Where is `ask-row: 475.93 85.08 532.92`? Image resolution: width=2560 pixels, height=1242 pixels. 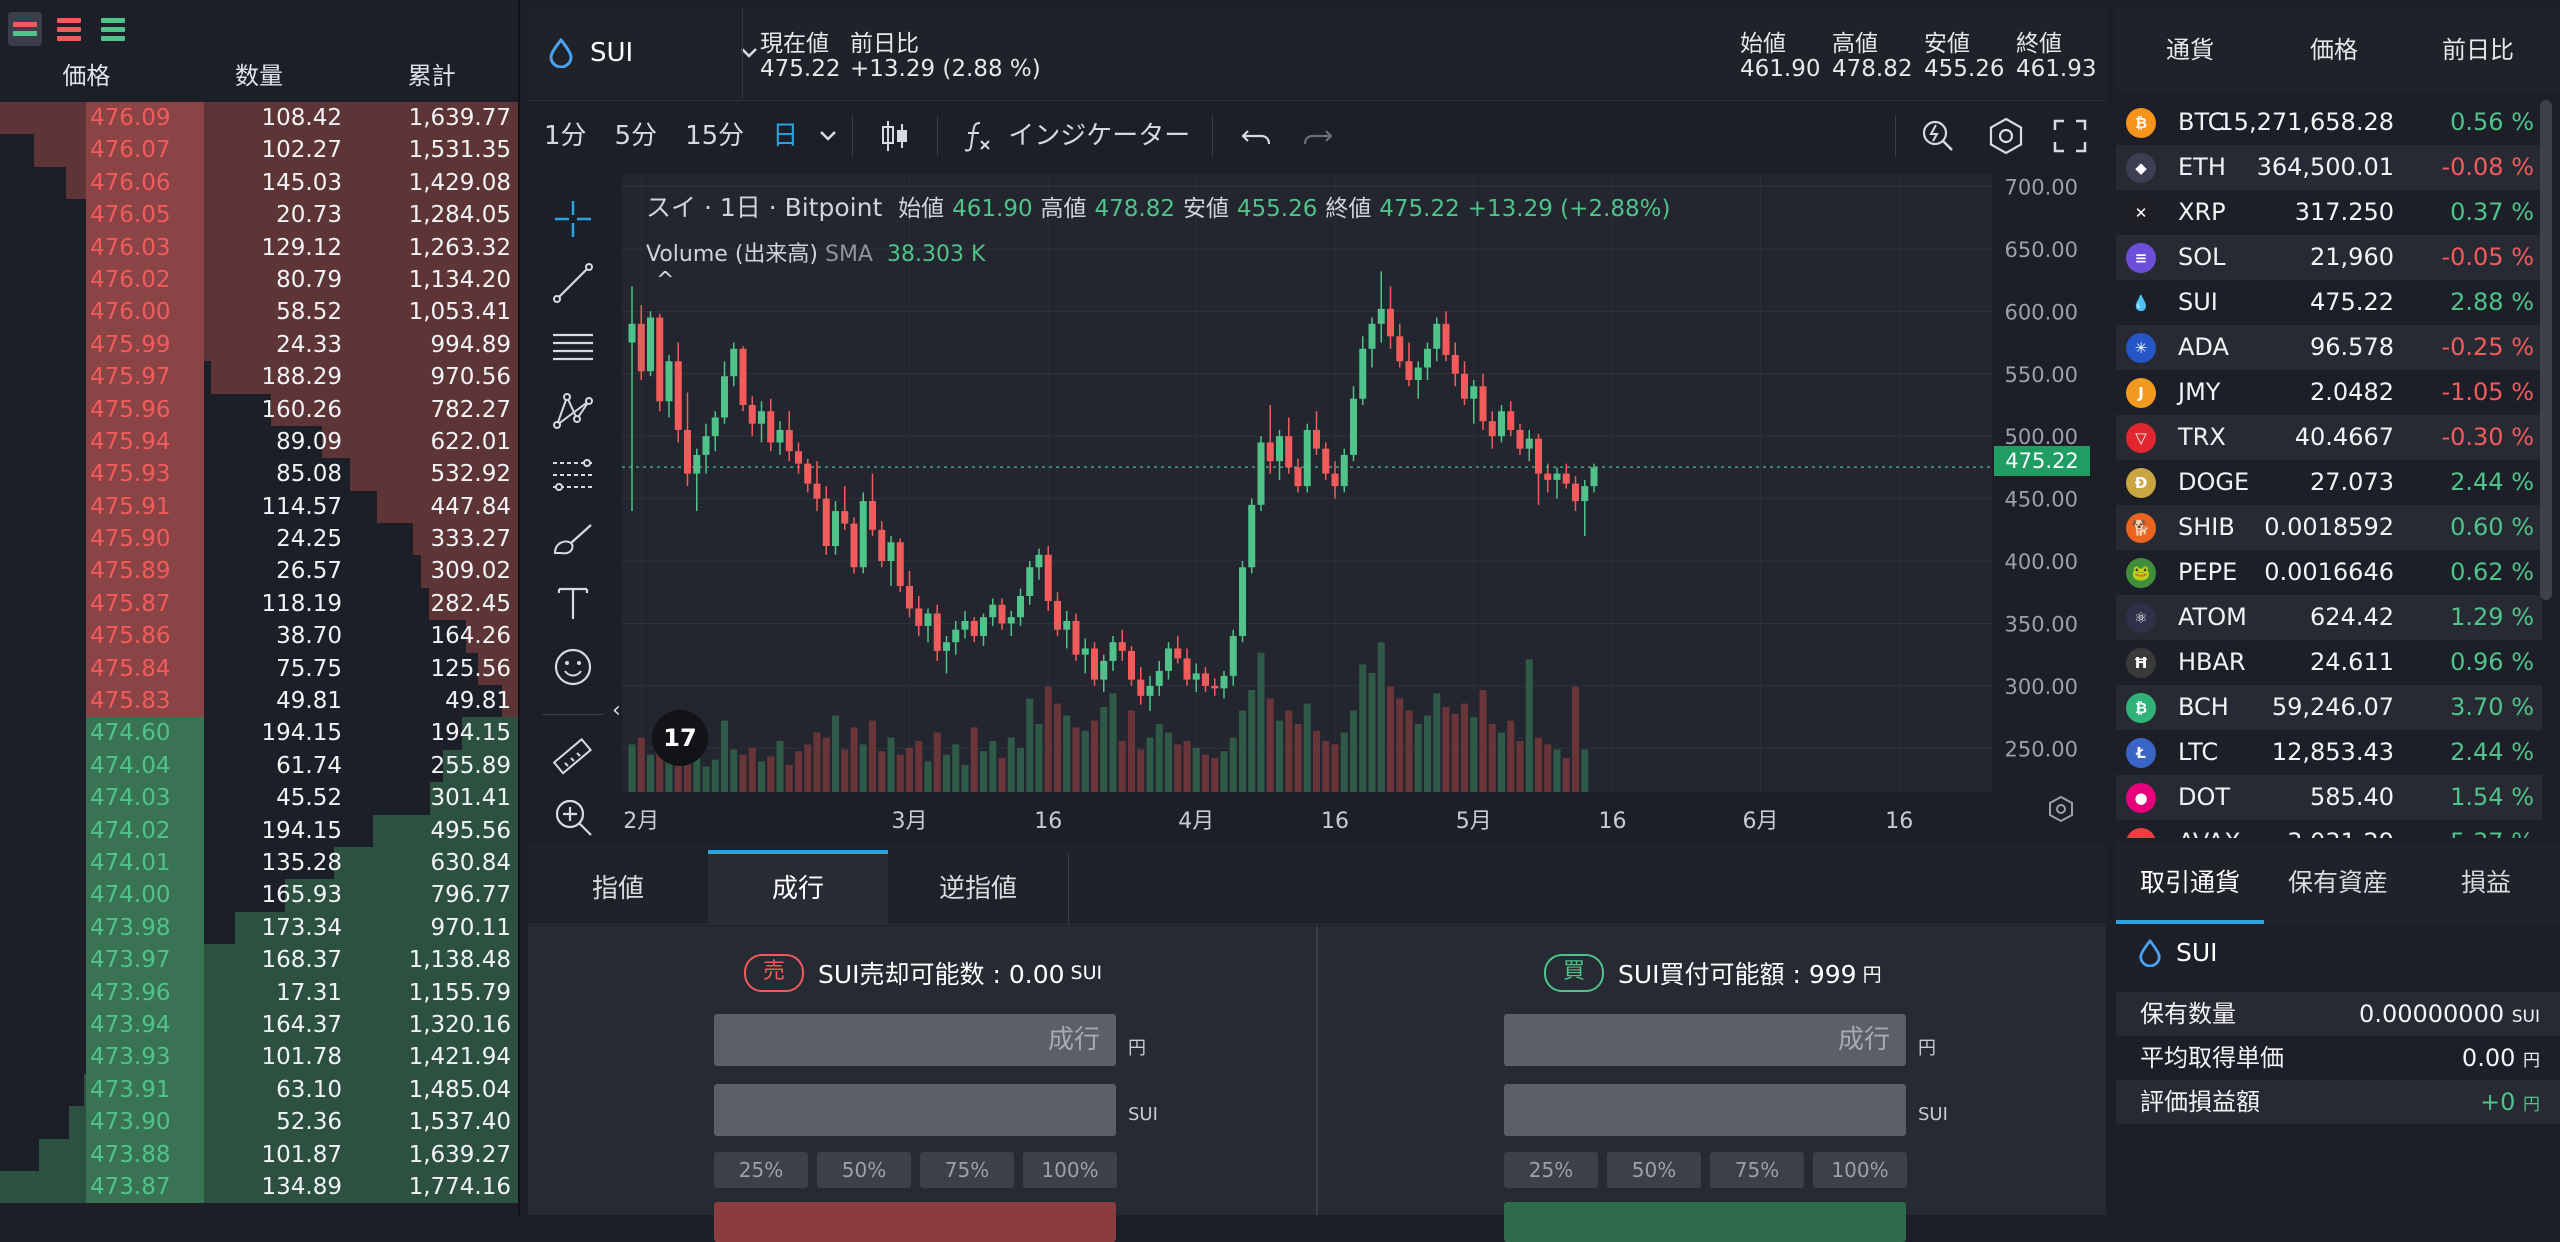
ask-row: 475.93 85.08 532.92 is located at coordinates (259, 474).